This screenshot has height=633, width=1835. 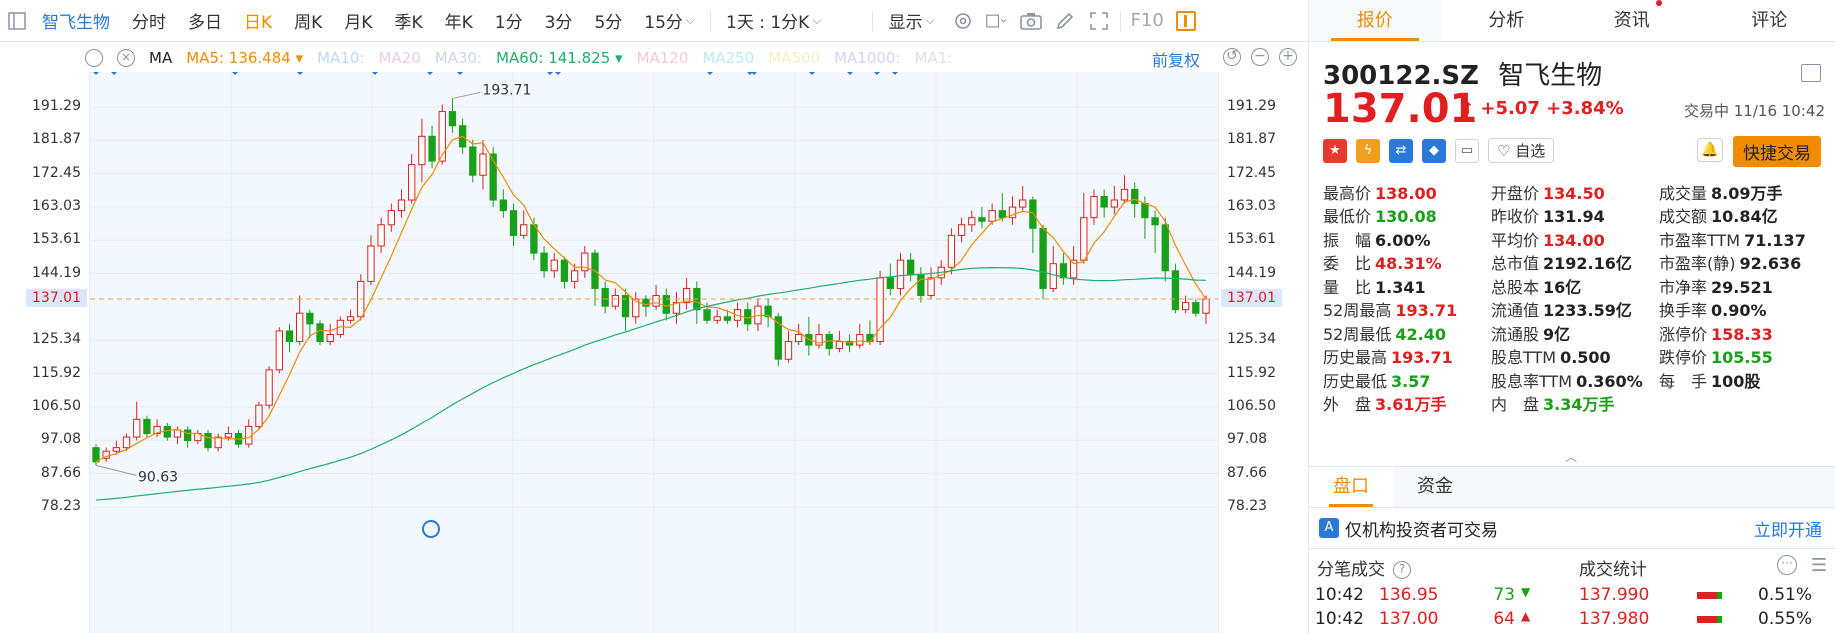 What do you see at coordinates (1467, 150) in the screenshot?
I see `bookmark-icon: ▭` at bounding box center [1467, 150].